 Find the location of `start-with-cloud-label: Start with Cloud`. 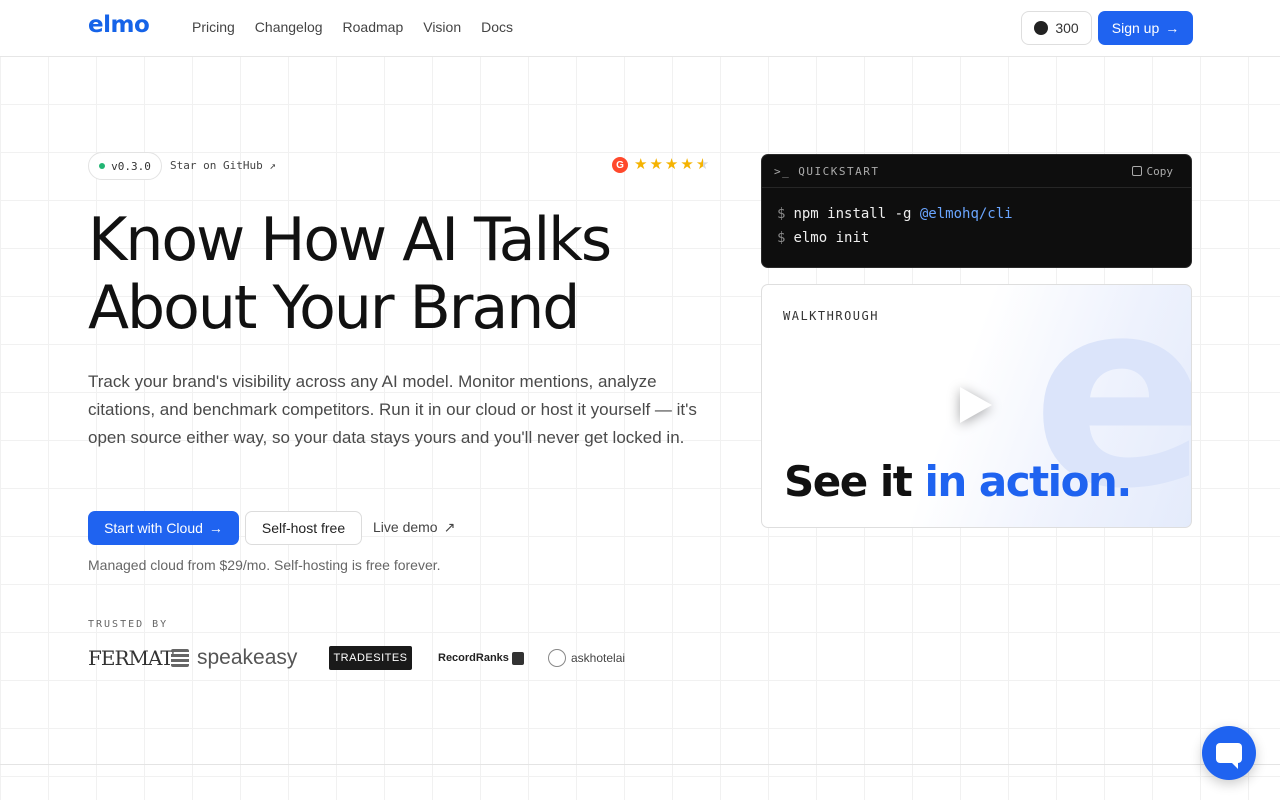

start-with-cloud-label: Start with Cloud is located at coordinates (153, 528).